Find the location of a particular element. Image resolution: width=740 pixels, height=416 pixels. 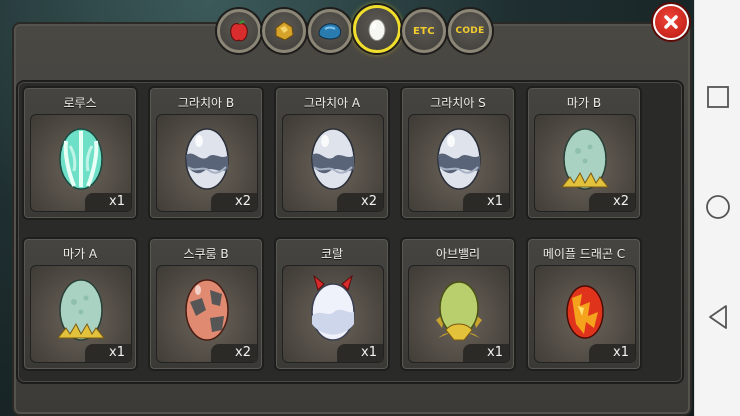

egg-item-name: 로루스 is located at coordinates (80, 103).